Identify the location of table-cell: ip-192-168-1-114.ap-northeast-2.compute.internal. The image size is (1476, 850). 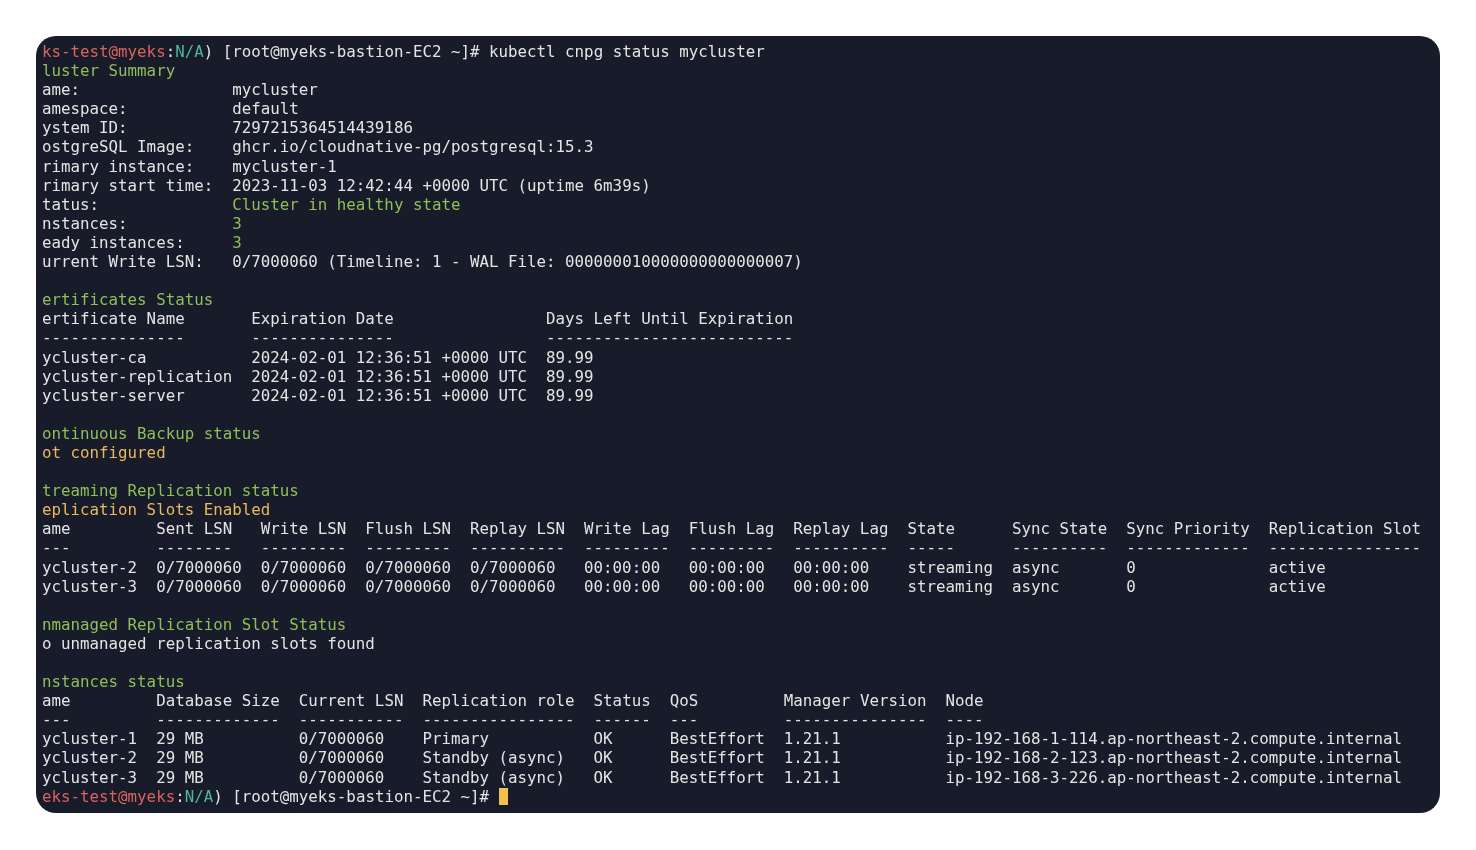
(1173, 739).